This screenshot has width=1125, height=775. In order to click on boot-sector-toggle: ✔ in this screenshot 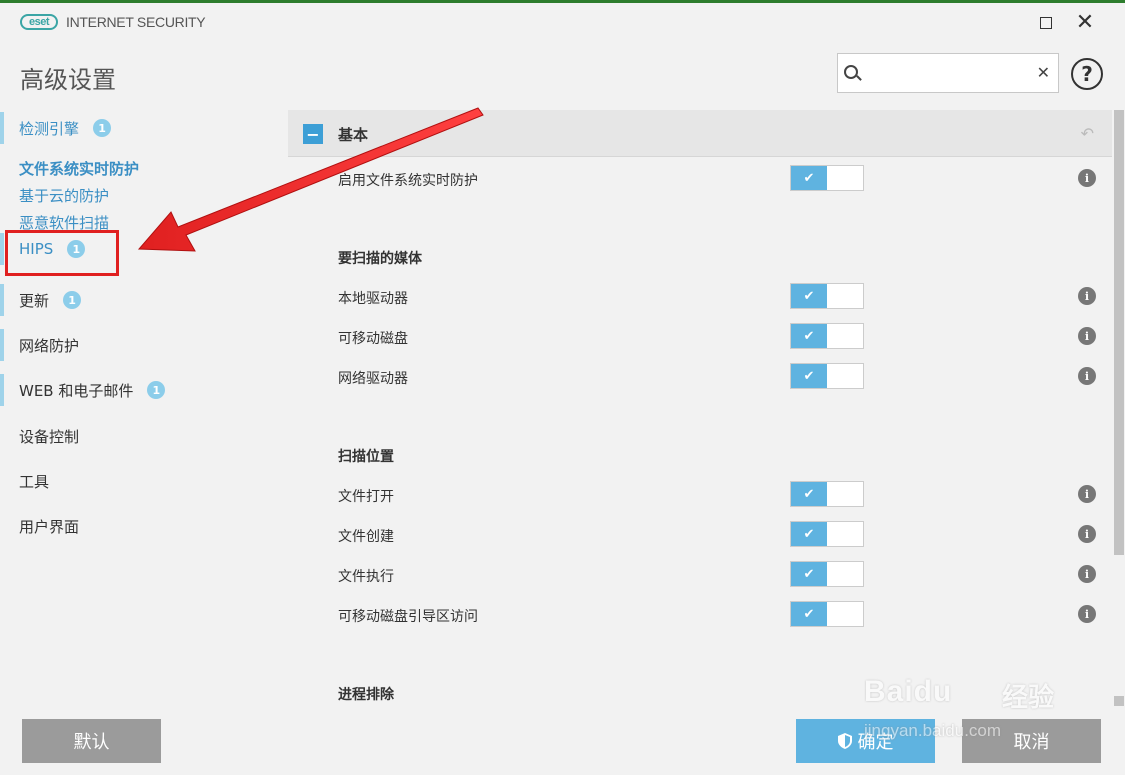, I will do `click(827, 614)`.